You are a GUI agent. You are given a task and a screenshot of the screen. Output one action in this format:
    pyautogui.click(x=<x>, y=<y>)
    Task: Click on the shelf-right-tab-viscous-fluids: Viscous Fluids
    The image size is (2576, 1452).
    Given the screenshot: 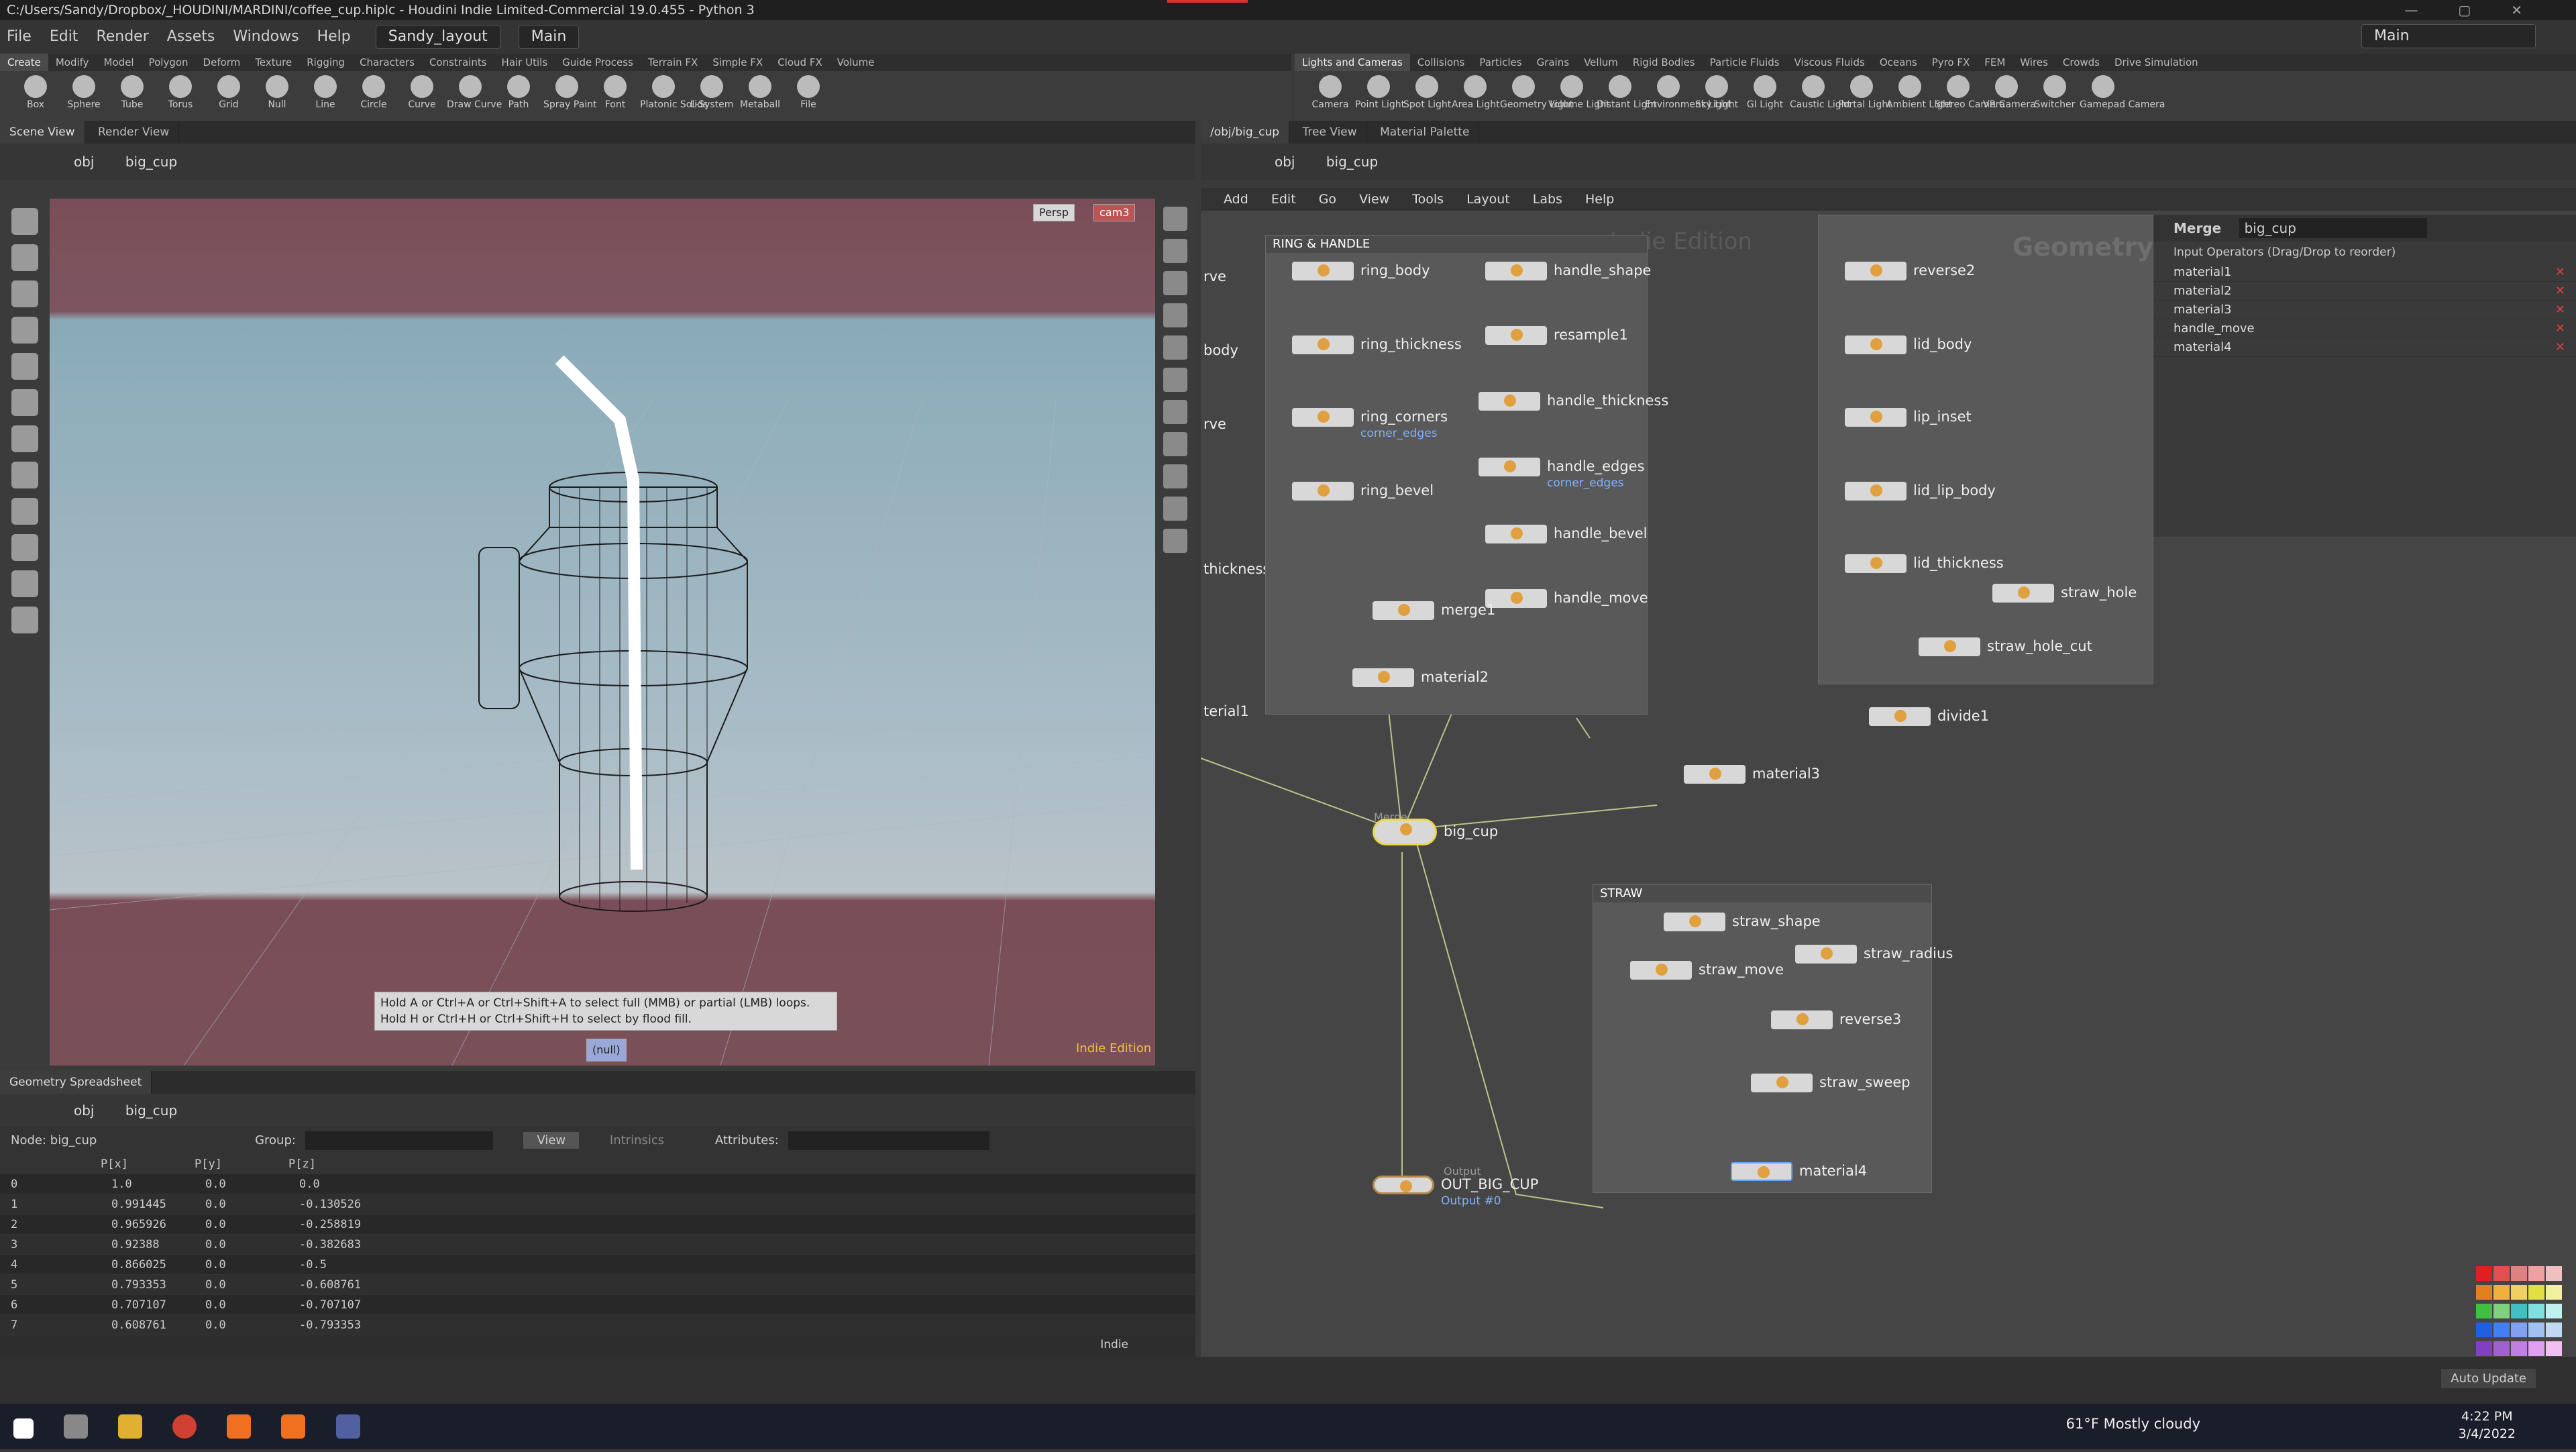 What is the action you would take?
    pyautogui.click(x=1829, y=63)
    